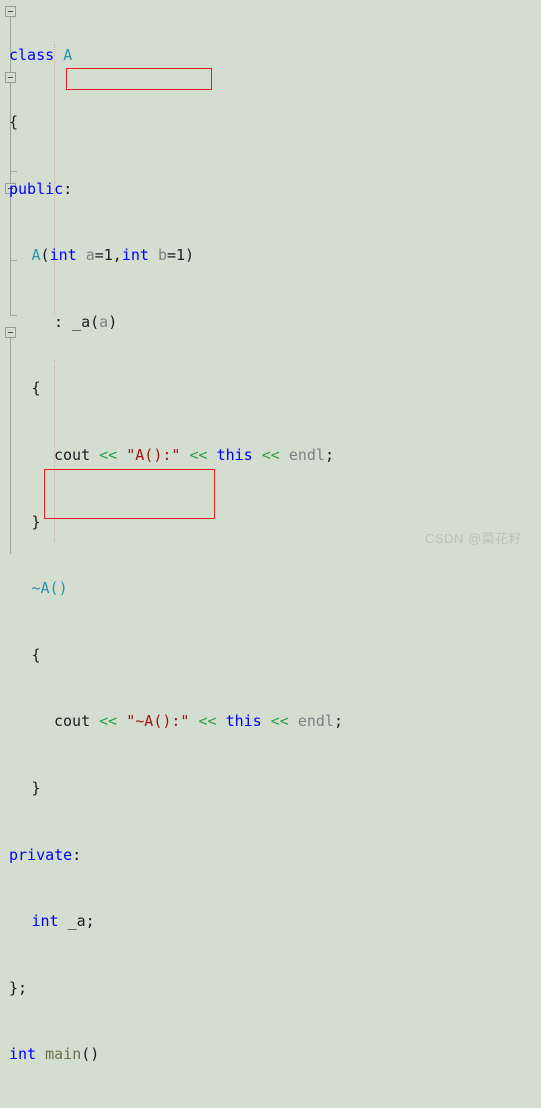 The height and width of the screenshot is (1108, 541). What do you see at coordinates (474, 538) in the screenshot?
I see `csdn-watermark: CSDN @菜花籽` at bounding box center [474, 538].